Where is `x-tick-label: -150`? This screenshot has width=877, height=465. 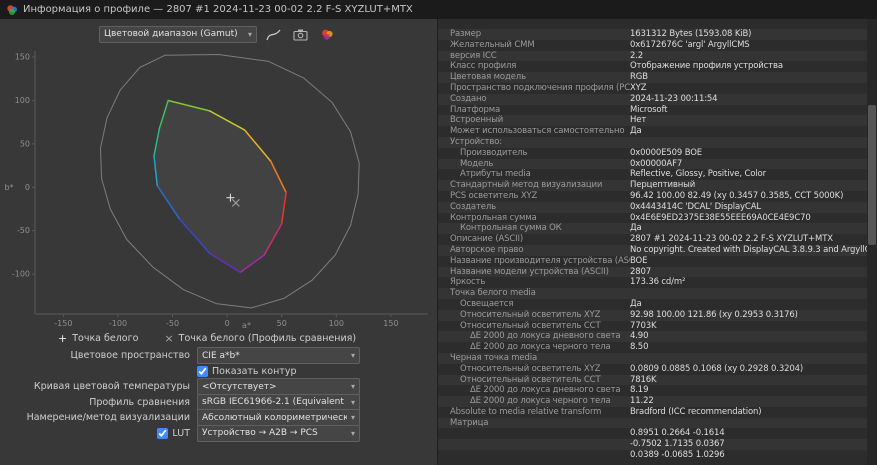
x-tick-label: -150 is located at coordinates (63, 323).